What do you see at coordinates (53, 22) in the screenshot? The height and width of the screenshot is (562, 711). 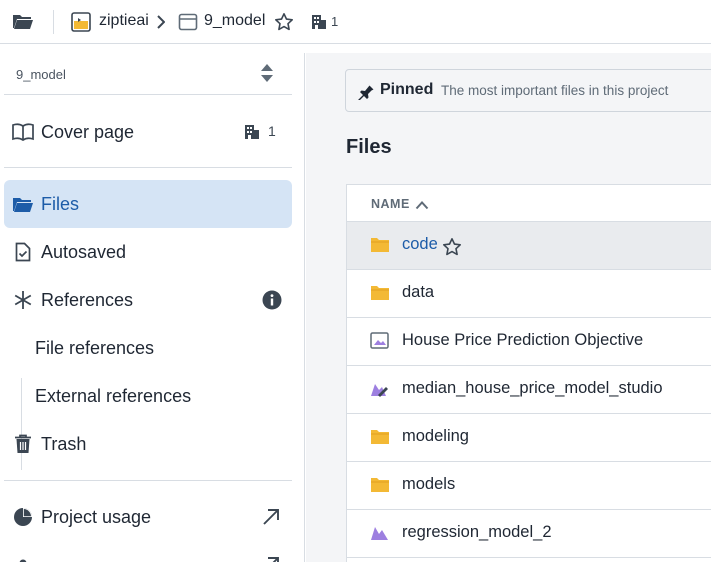 I see `topbar-divider` at bounding box center [53, 22].